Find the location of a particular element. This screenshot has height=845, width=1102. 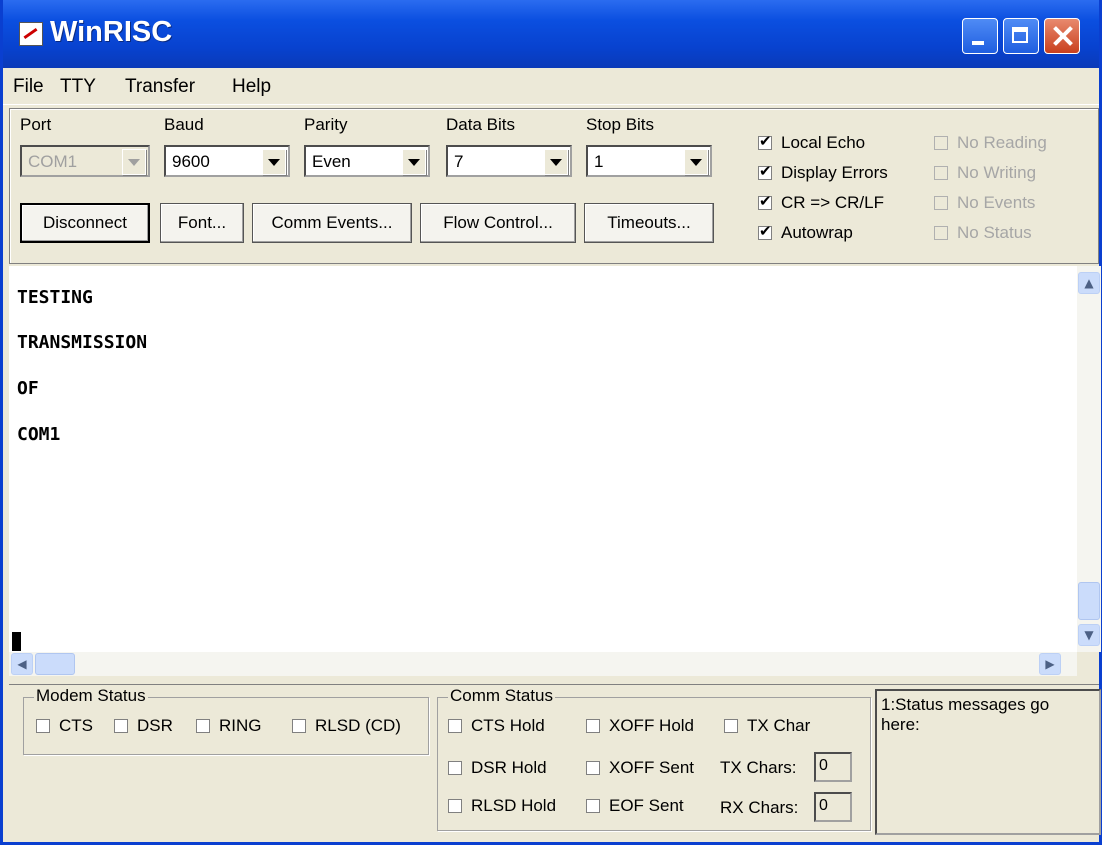

rlsd-hold-checkbox: RLSD Hold is located at coordinates (502, 806).